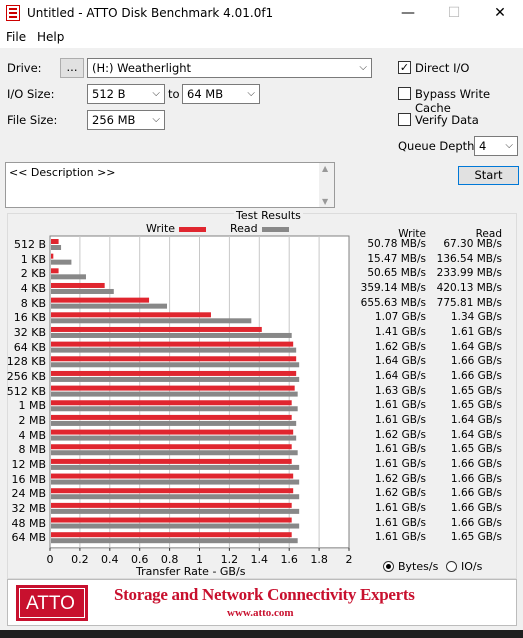  Describe the element at coordinates (469, 287) in the screenshot. I see `read-rate-value: 420.13 MB/s` at that location.